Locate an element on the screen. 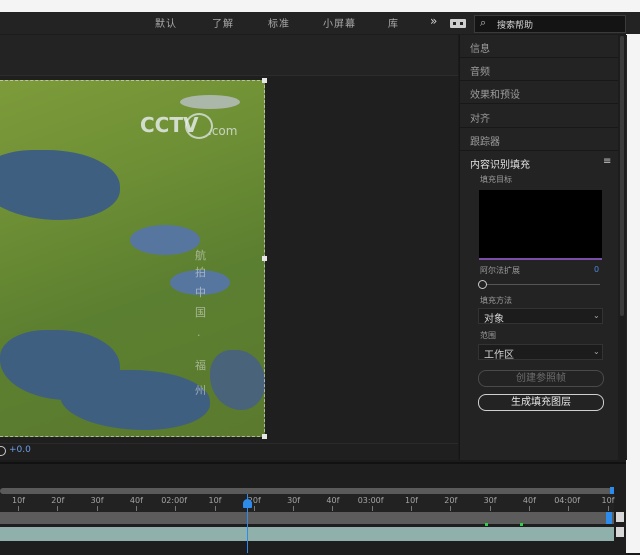 Image resolution: width=640 pixels, height=555 pixels. alpha-expansion-value: 0 is located at coordinates (596, 269).